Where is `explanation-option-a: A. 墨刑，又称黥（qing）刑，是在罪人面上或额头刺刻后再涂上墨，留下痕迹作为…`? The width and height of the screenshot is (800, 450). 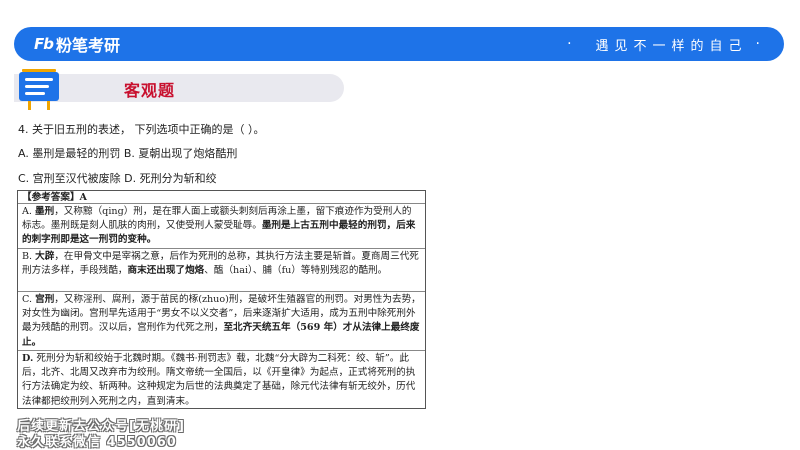 explanation-option-a: A. 墨刑，又称黥（qing）刑，是在罪人面上或额头刺刻后再涂上墨，留下痕迹作为… is located at coordinates (221, 226).